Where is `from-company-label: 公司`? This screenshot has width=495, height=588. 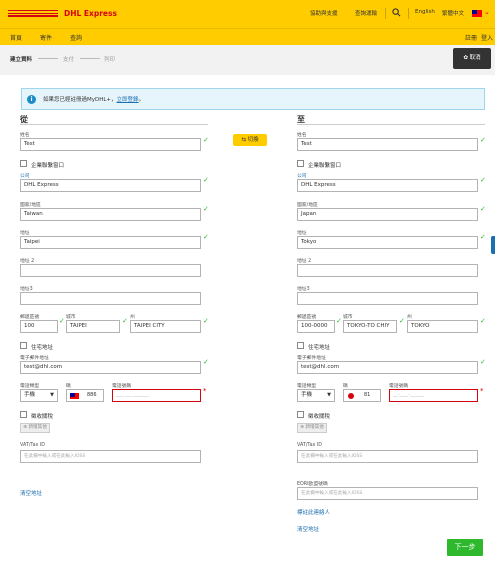
from-company-label: 公司 is located at coordinates (25, 176).